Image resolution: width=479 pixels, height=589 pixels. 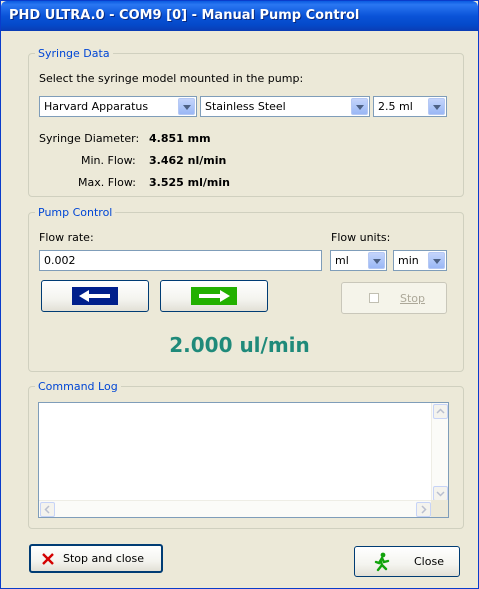 I want to click on scroll-left-button, so click(x=47, y=509).